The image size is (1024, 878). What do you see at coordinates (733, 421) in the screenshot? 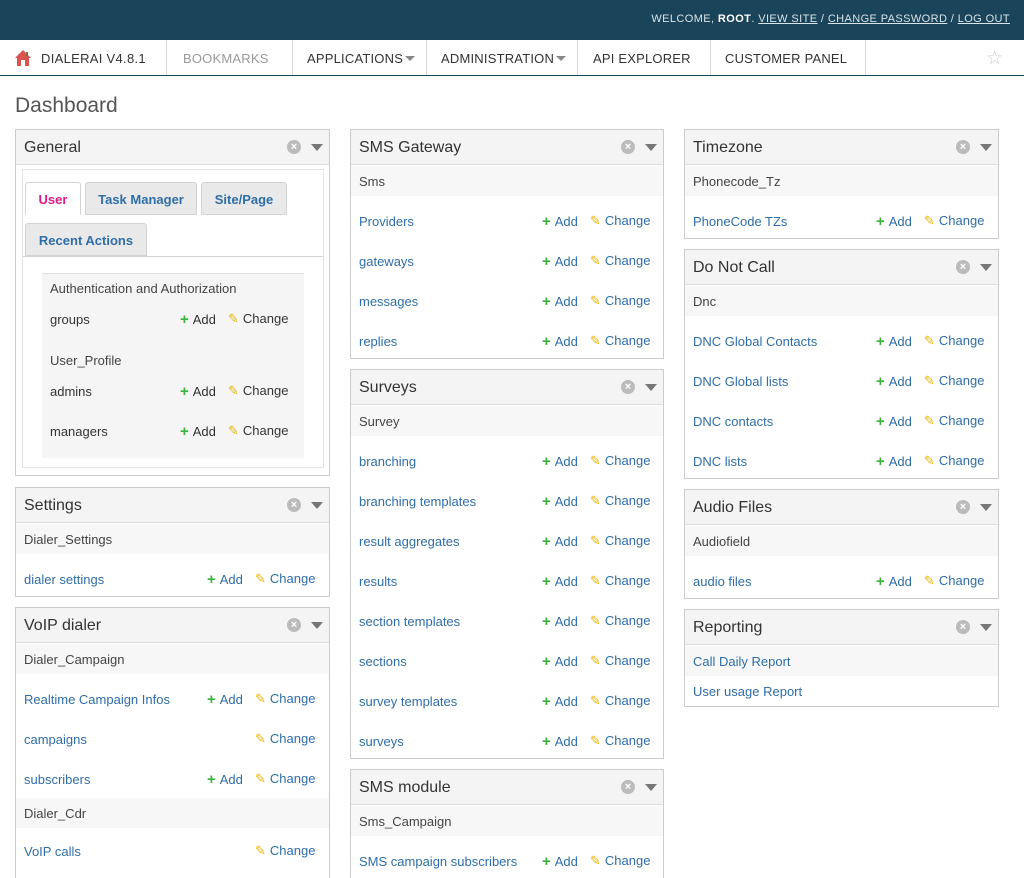
I see `model-link: DNC contacts` at bounding box center [733, 421].